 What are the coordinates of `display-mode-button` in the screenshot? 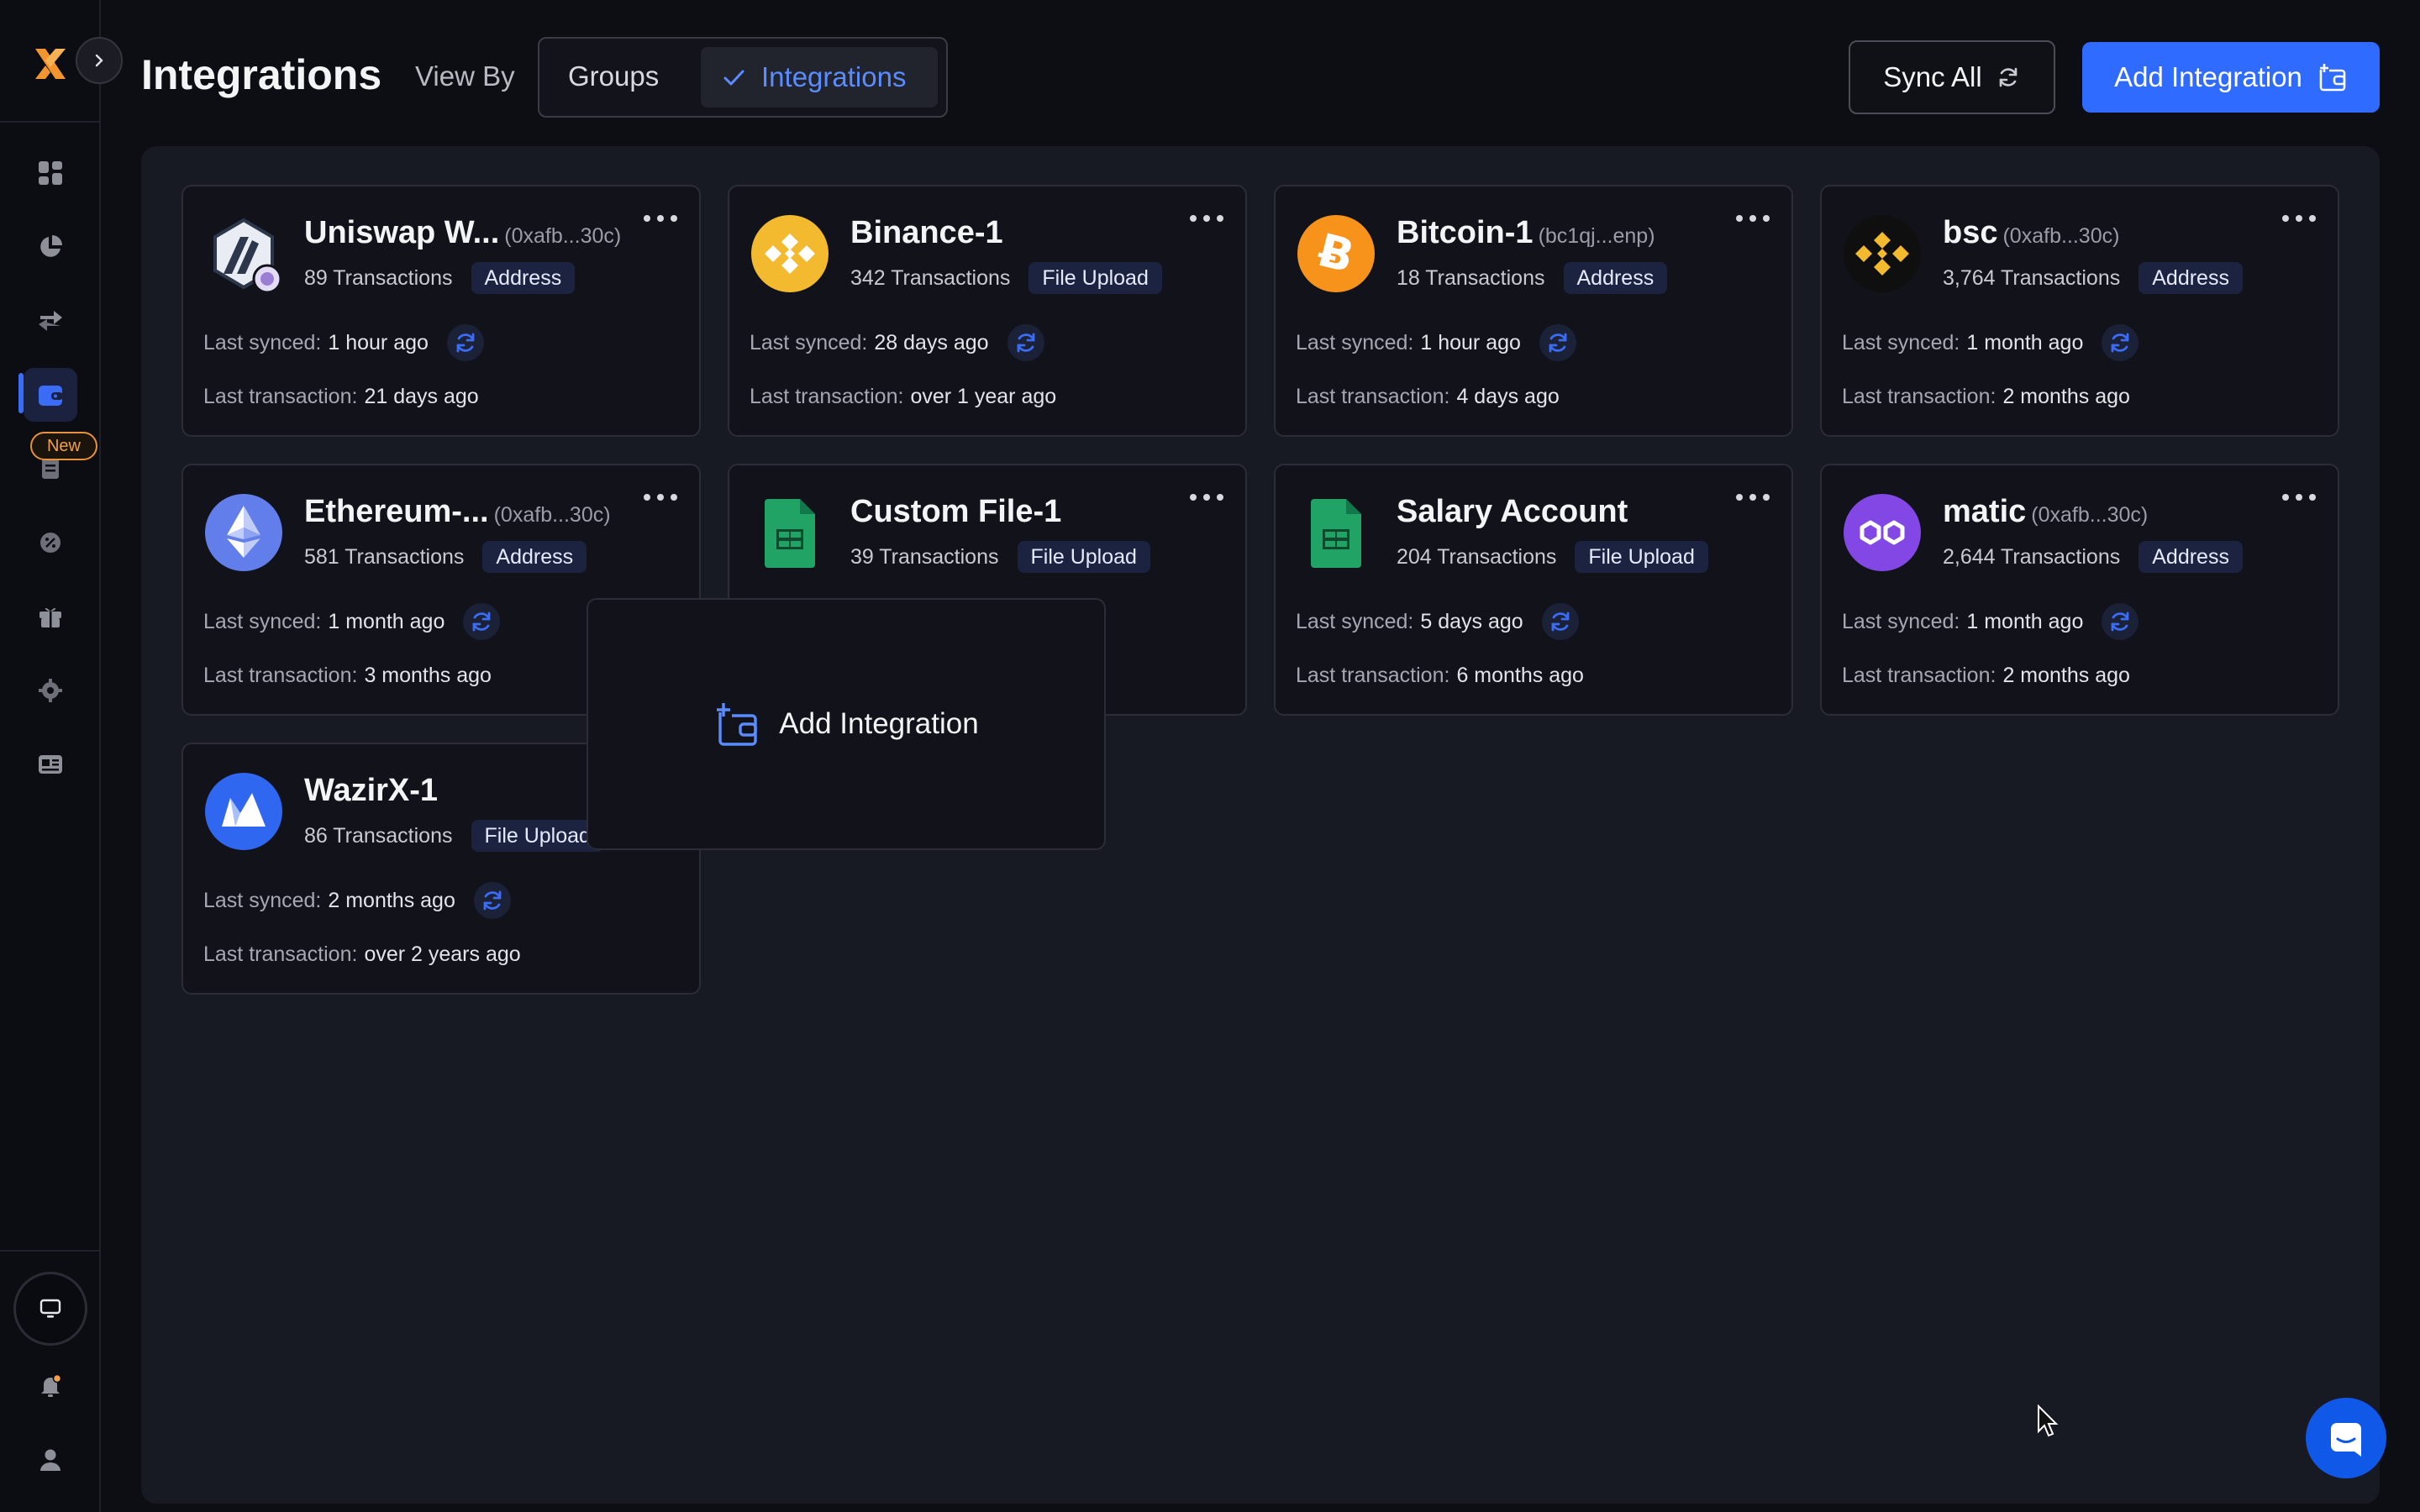 It's located at (50, 1309).